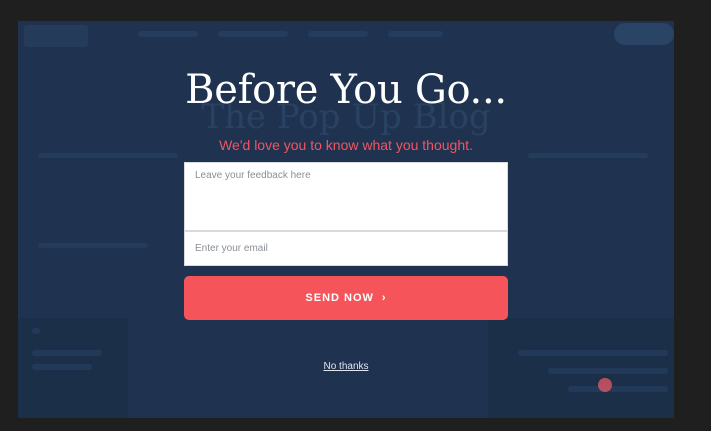 The width and height of the screenshot is (711, 431). I want to click on send-now-button: SEND NOW ›, so click(346, 298).